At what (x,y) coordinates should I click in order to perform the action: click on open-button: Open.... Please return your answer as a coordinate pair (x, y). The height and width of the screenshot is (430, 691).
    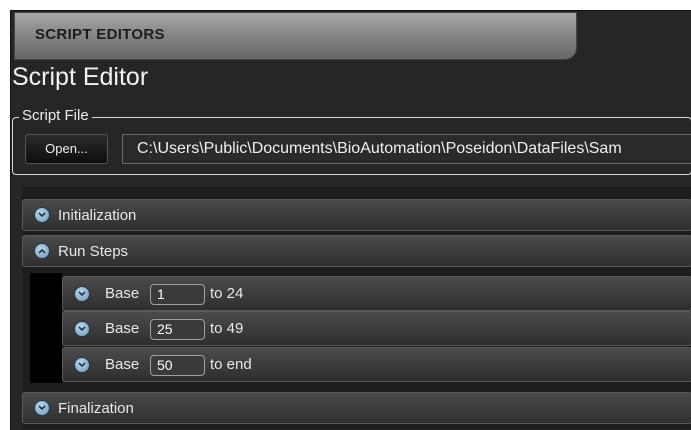
    Looking at the image, I should click on (66, 149).